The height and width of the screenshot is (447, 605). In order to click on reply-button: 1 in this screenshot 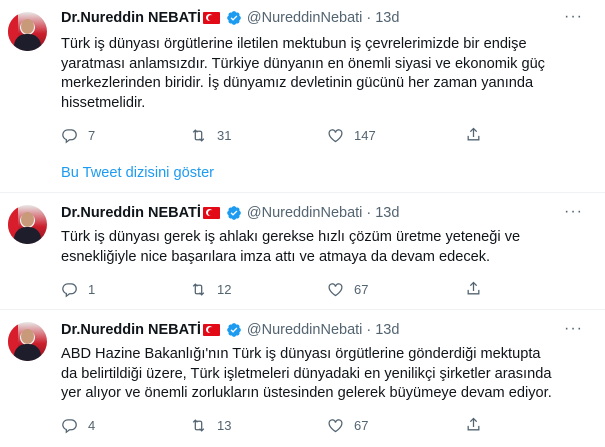, I will do `click(78, 289)`.